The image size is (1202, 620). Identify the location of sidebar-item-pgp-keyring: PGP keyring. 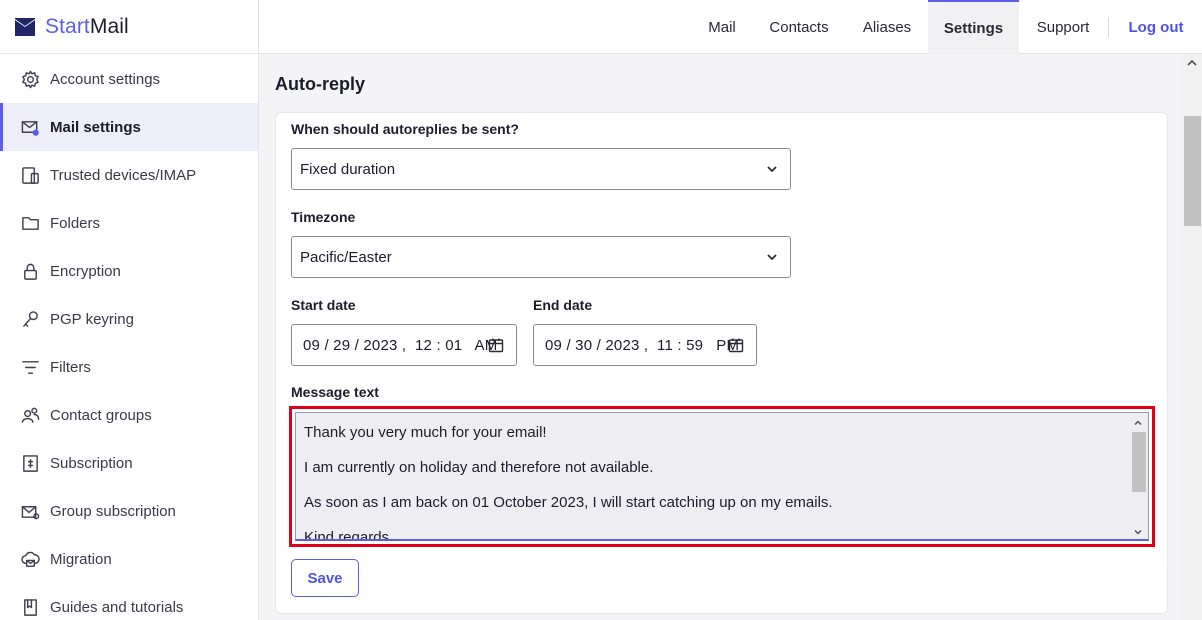
(129, 319).